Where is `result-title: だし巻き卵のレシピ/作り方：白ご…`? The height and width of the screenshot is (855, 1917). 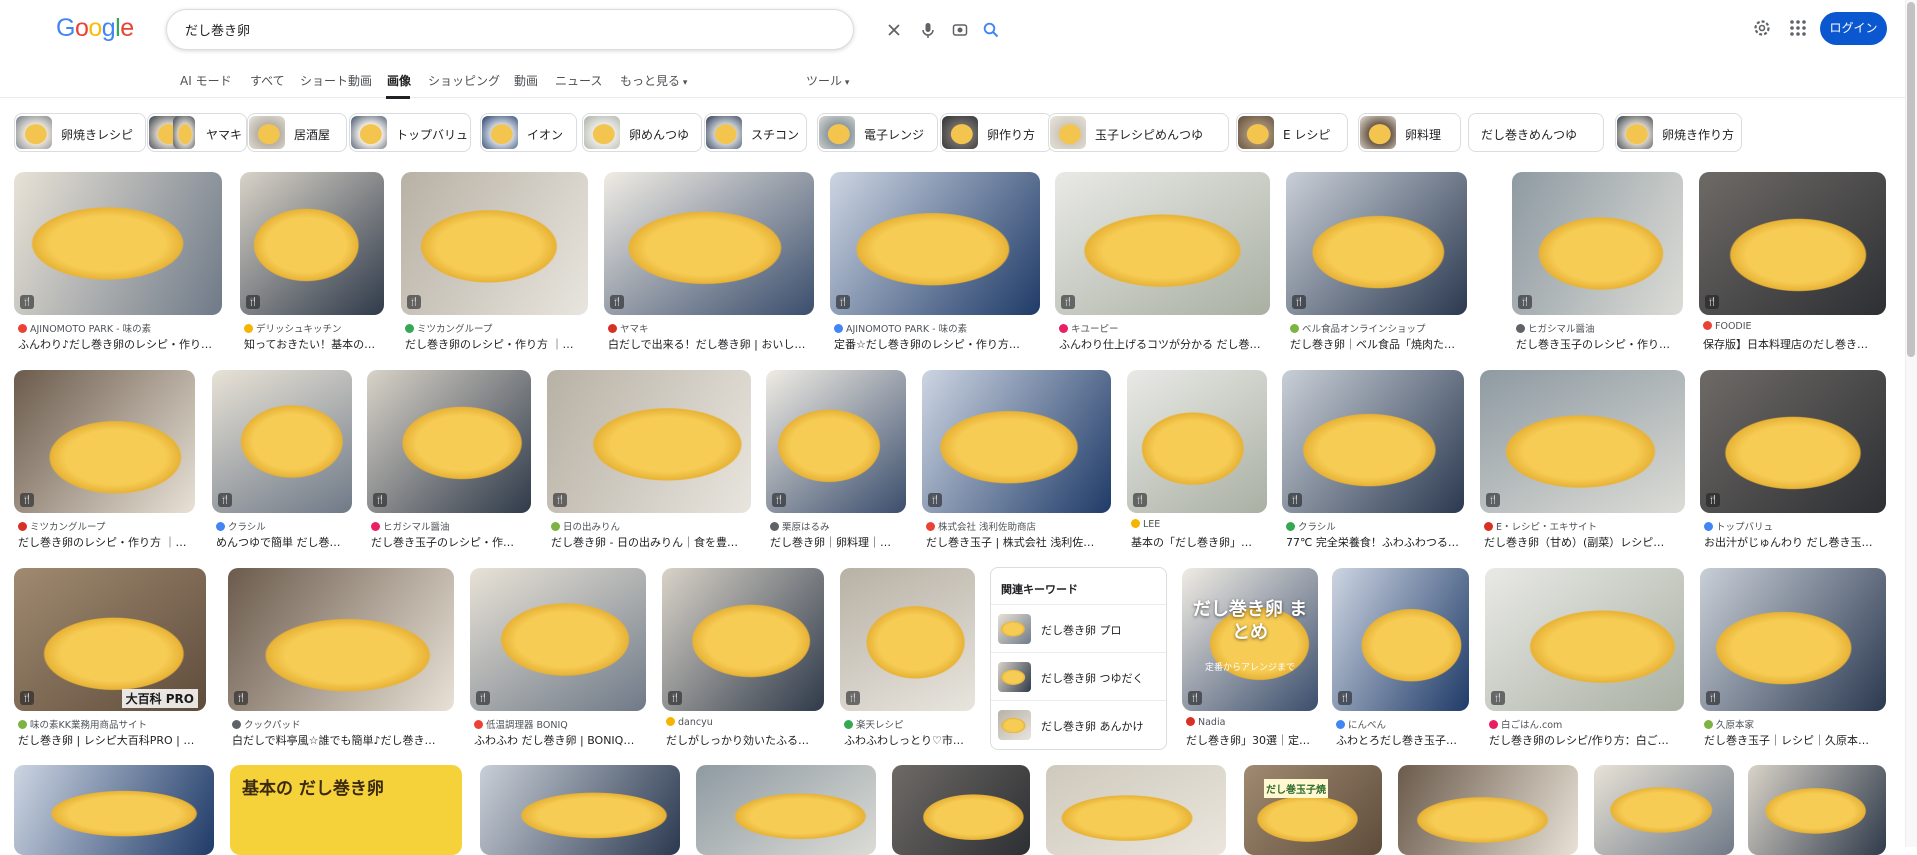 result-title: だし巻き卵のレシピ/作り方：白ご… is located at coordinates (1585, 740).